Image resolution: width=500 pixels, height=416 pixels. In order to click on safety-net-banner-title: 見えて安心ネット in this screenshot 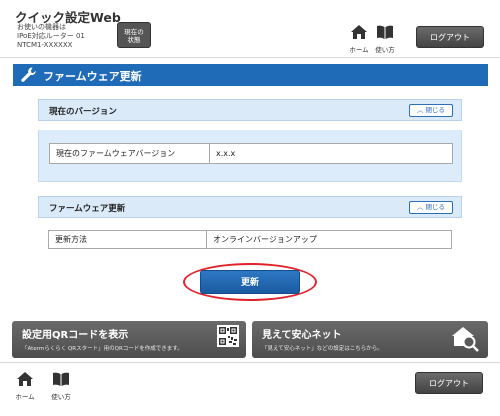, I will do `click(302, 335)`.